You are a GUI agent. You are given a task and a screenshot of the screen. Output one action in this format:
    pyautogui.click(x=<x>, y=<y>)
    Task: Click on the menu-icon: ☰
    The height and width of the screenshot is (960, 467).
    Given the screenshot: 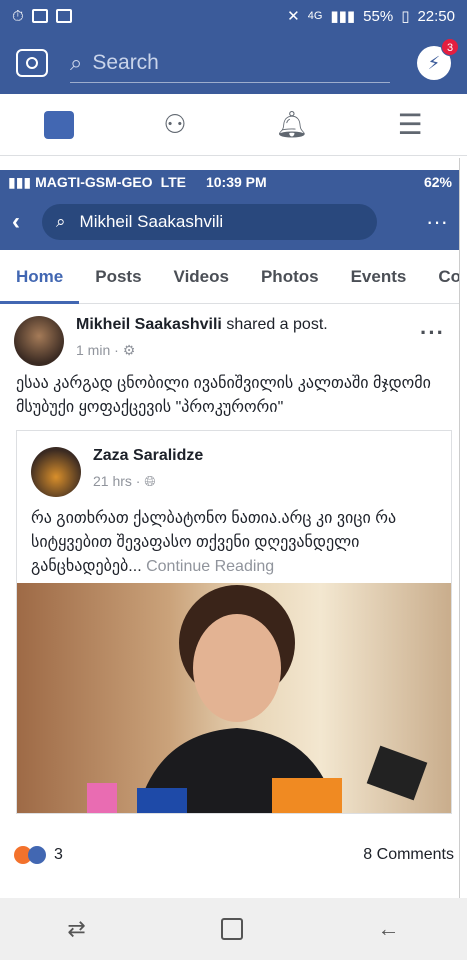 What is the action you would take?
    pyautogui.click(x=409, y=124)
    